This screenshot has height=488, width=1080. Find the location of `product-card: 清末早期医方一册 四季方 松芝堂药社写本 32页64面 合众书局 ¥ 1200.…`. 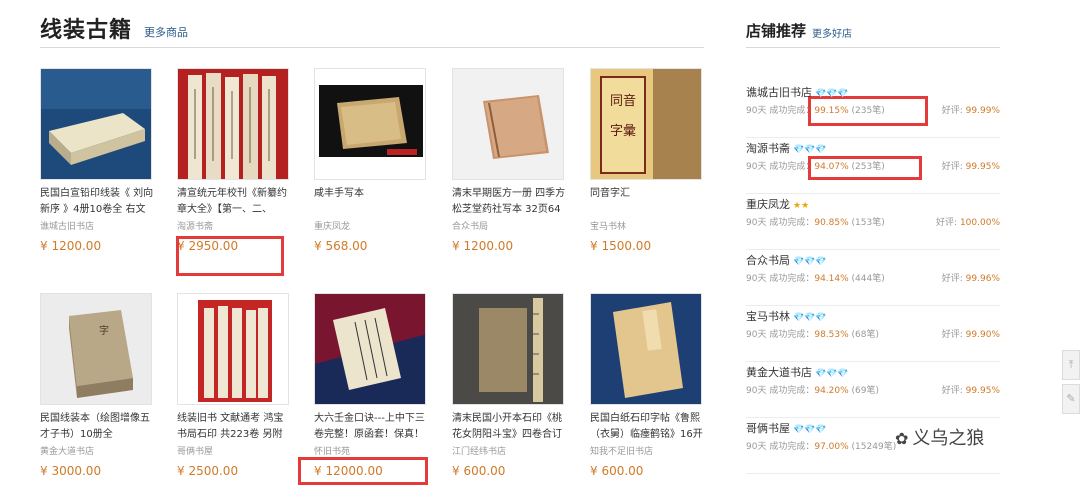

product-card: 清末早期医方一册 四季方 松芝堂药社写本 32页64面 合众书局 ¥ 1200.… is located at coordinates (511, 160).